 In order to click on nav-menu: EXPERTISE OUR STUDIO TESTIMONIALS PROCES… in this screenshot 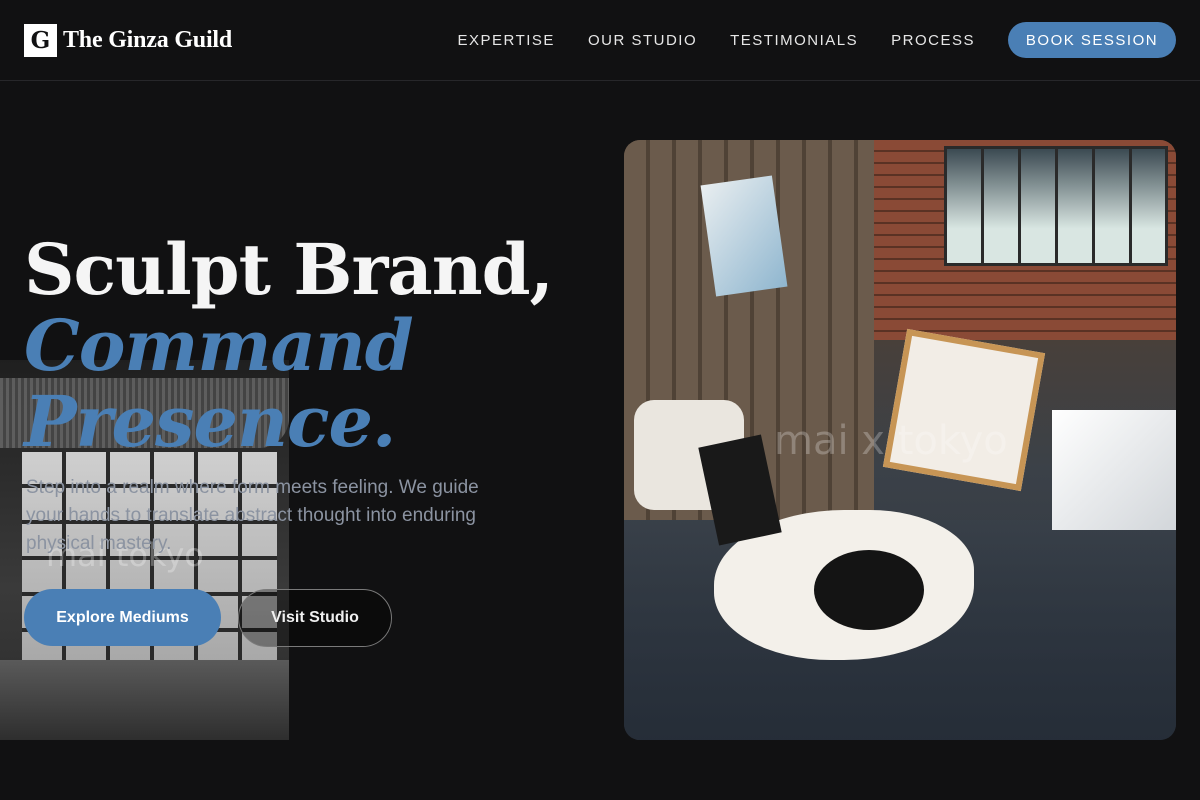, I will do `click(817, 40)`.